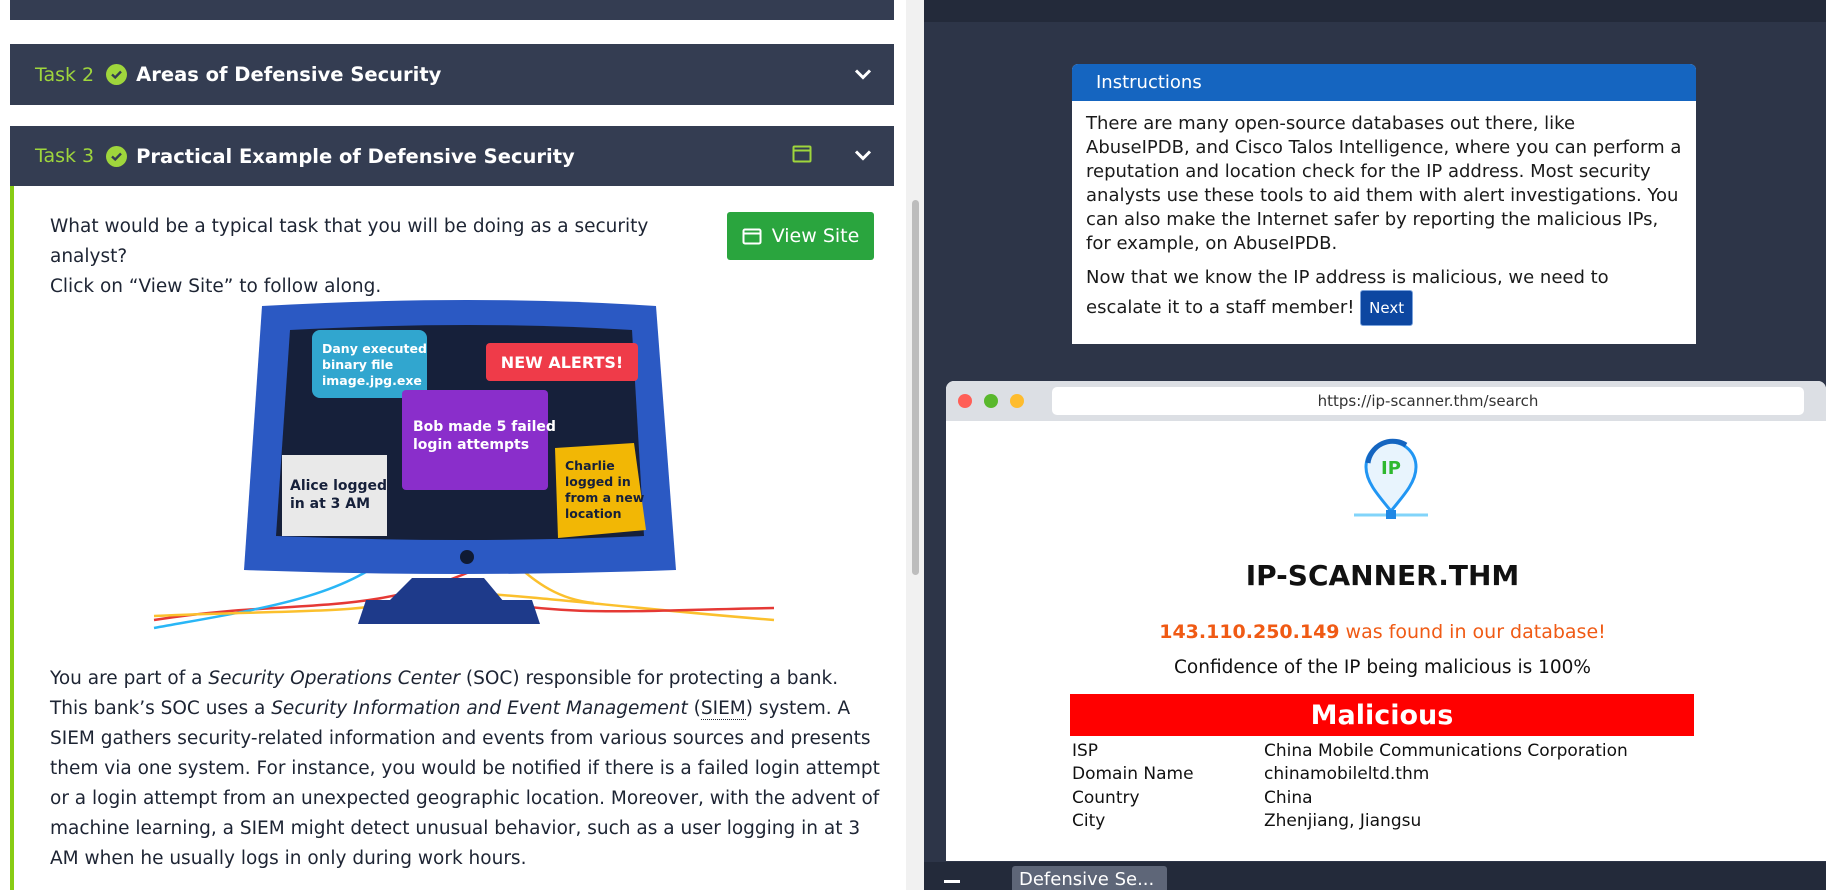 The height and width of the screenshot is (890, 1826). Describe the element at coordinates (815, 236) in the screenshot. I see `view-site-label: View Site` at that location.